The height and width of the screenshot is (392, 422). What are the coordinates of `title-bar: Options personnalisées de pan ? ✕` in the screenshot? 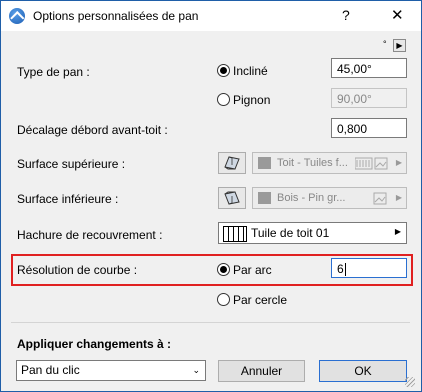 It's located at (211, 16).